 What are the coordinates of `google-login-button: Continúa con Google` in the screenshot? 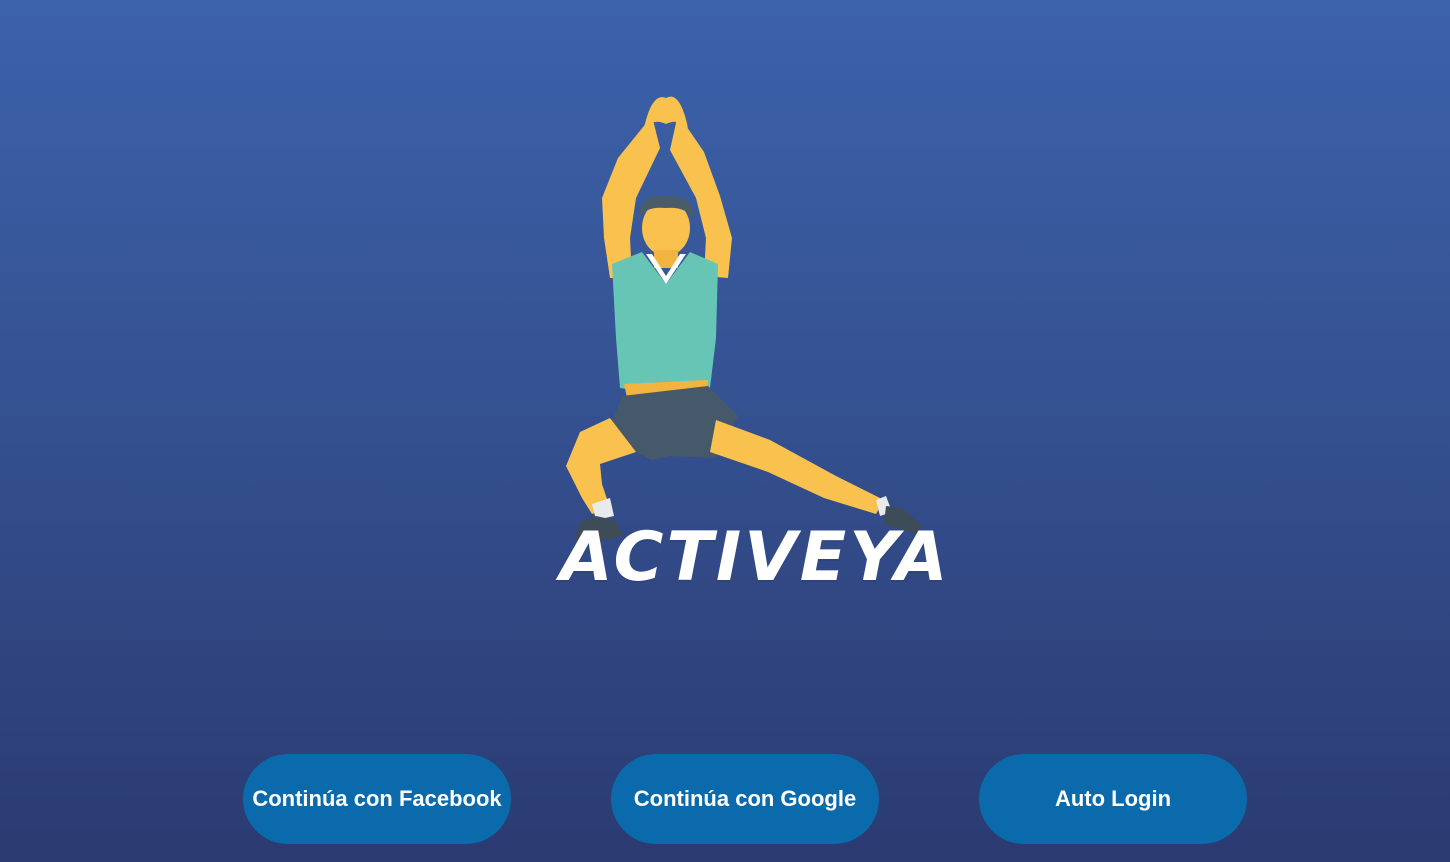 It's located at (745, 799).